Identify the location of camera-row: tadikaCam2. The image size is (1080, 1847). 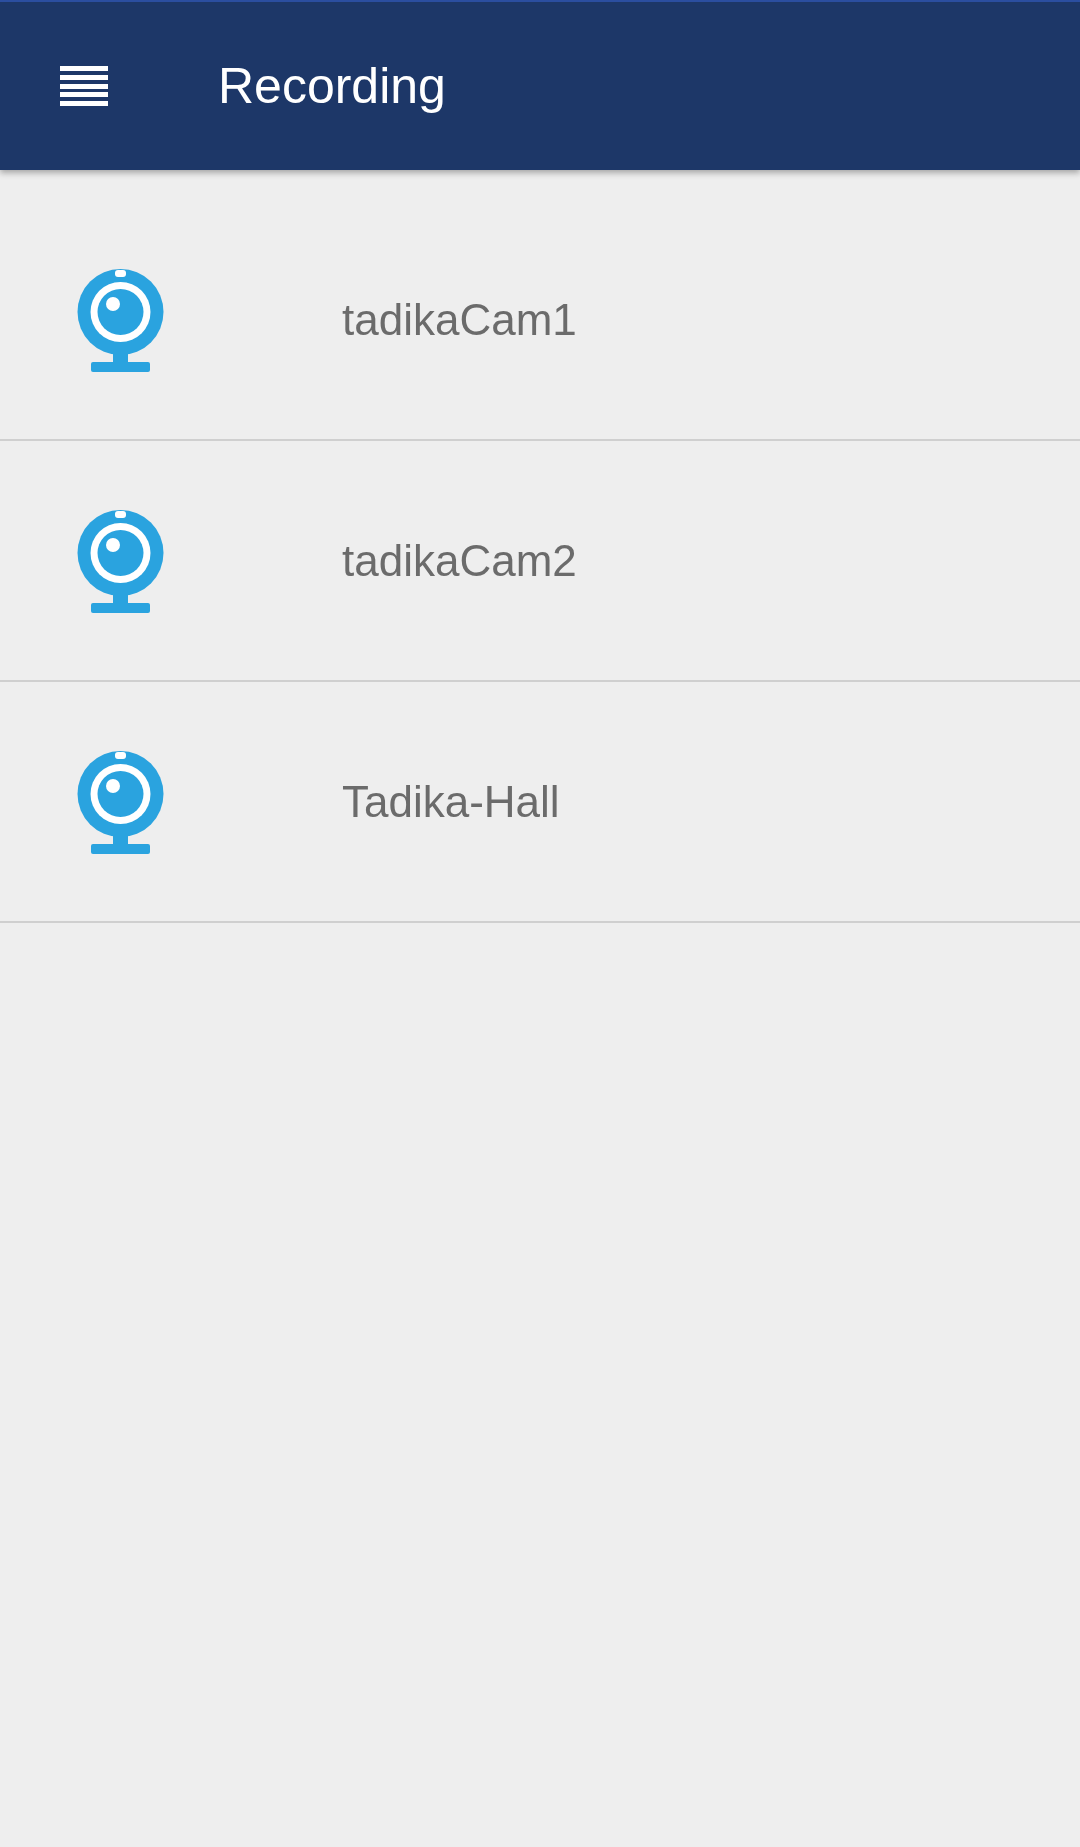
(540, 561).